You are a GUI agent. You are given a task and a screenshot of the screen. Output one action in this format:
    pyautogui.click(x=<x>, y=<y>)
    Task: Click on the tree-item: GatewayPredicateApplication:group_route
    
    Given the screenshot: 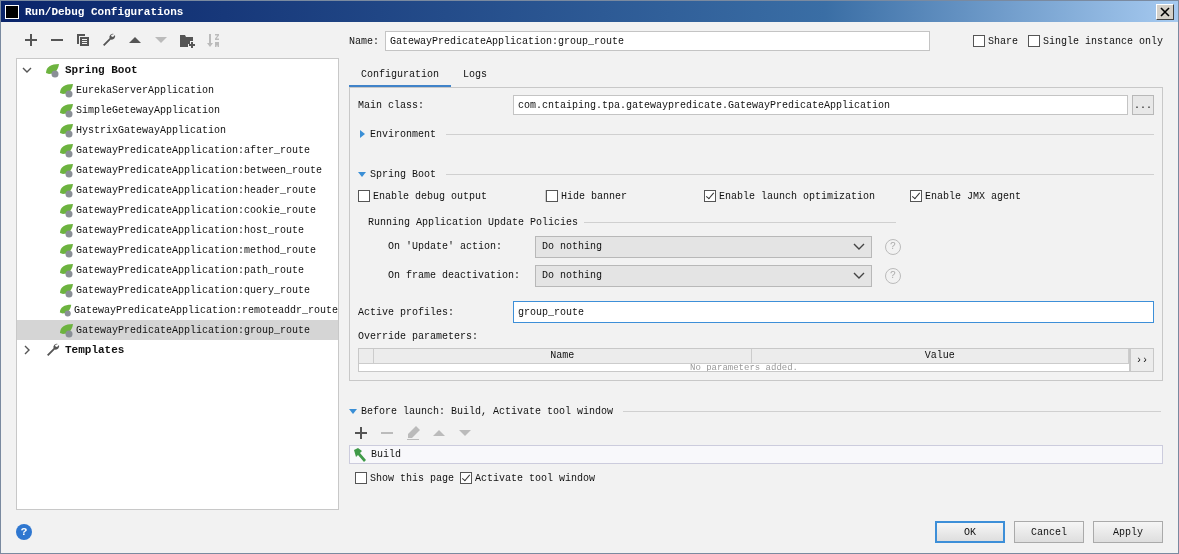 What is the action you would take?
    pyautogui.click(x=177, y=330)
    